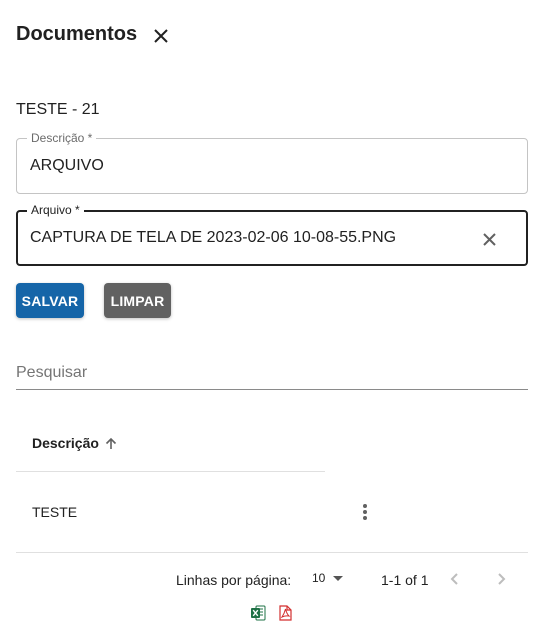 Image resolution: width=543 pixels, height=623 pixels. I want to click on more-vertical-icon, so click(365, 512).